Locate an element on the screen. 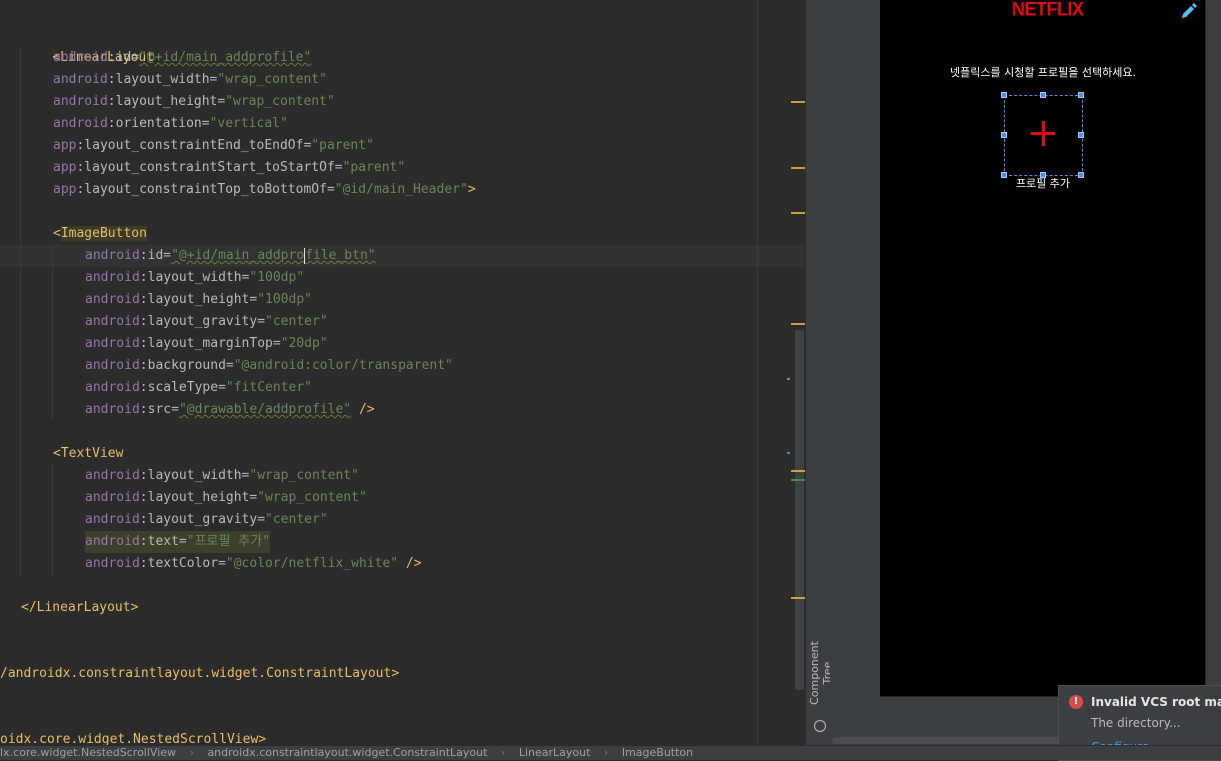  attr-name: :scaleType is located at coordinates (179, 387).